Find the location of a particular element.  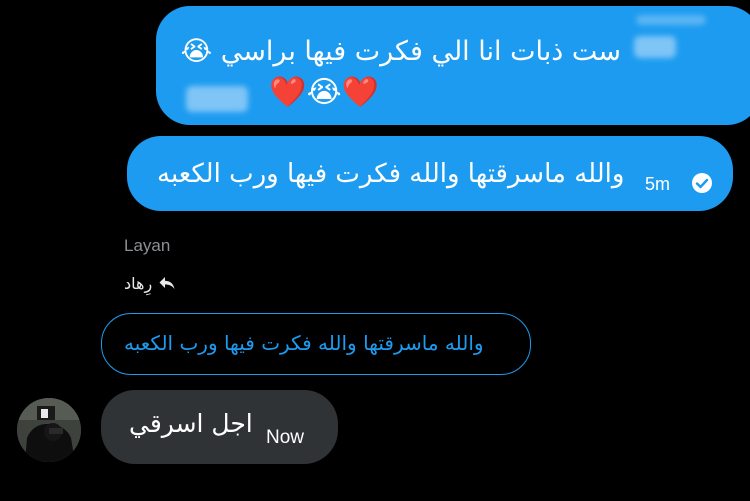

message-timestamp: 5m is located at coordinates (658, 184).